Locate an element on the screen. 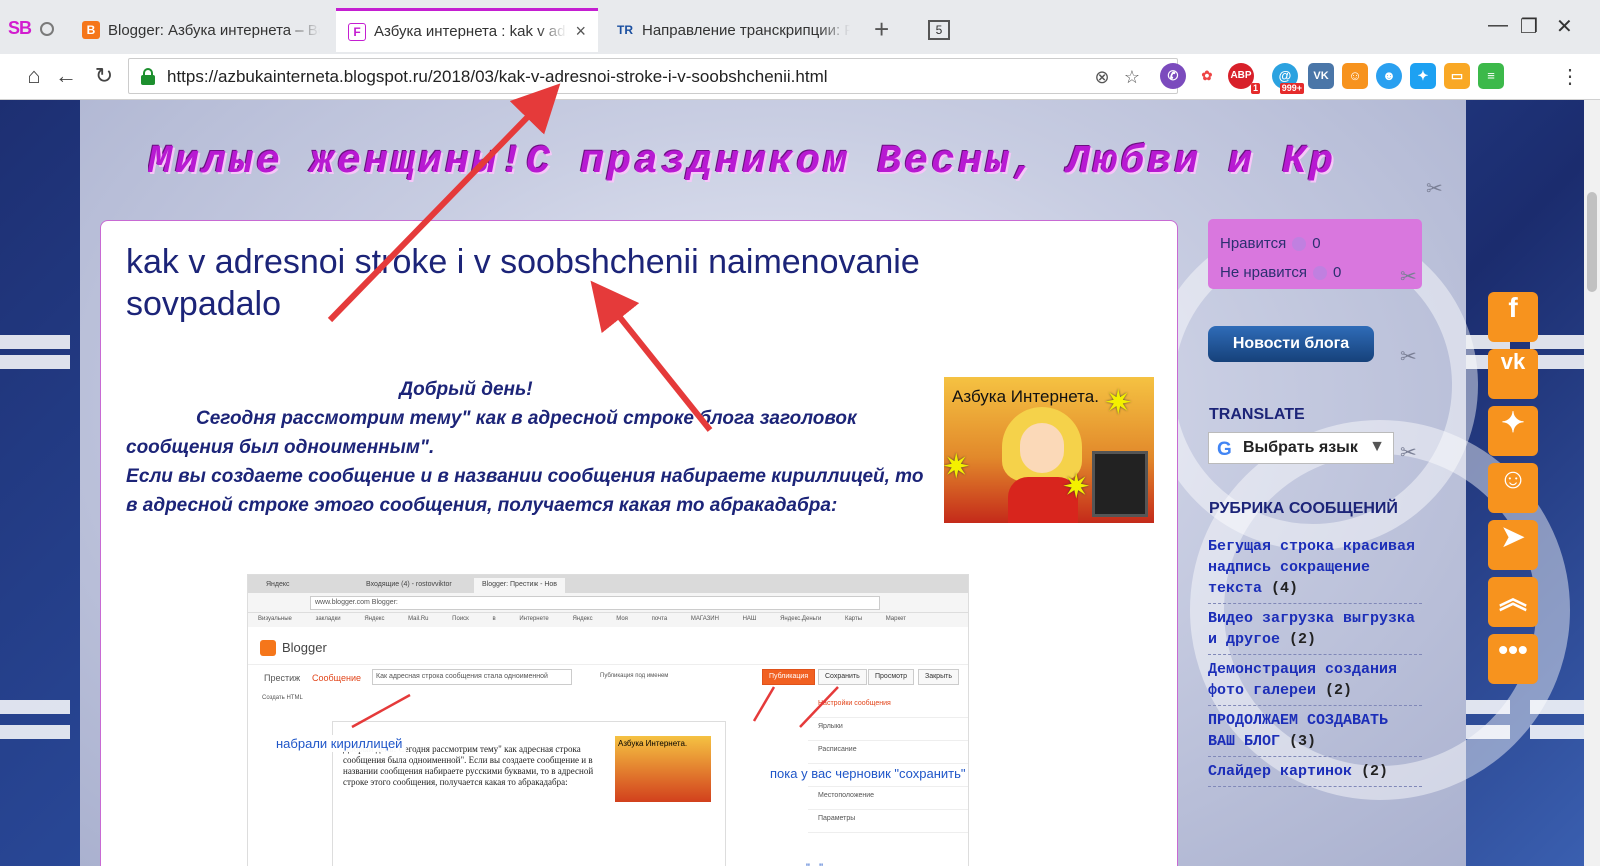 The height and width of the screenshot is (866, 1600). category-link: Слайдер картинок is located at coordinates (1280, 771).